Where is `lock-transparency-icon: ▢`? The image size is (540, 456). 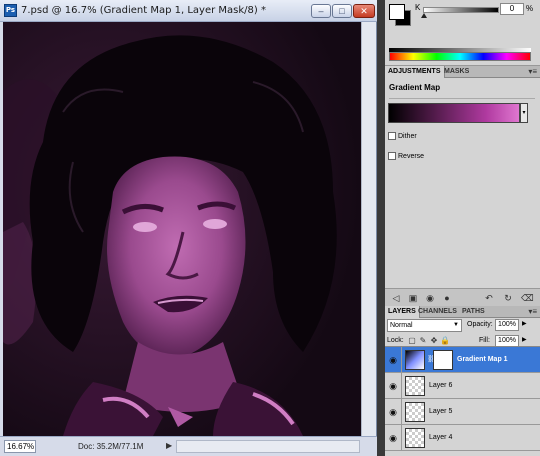 lock-transparency-icon: ▢ is located at coordinates (412, 341).